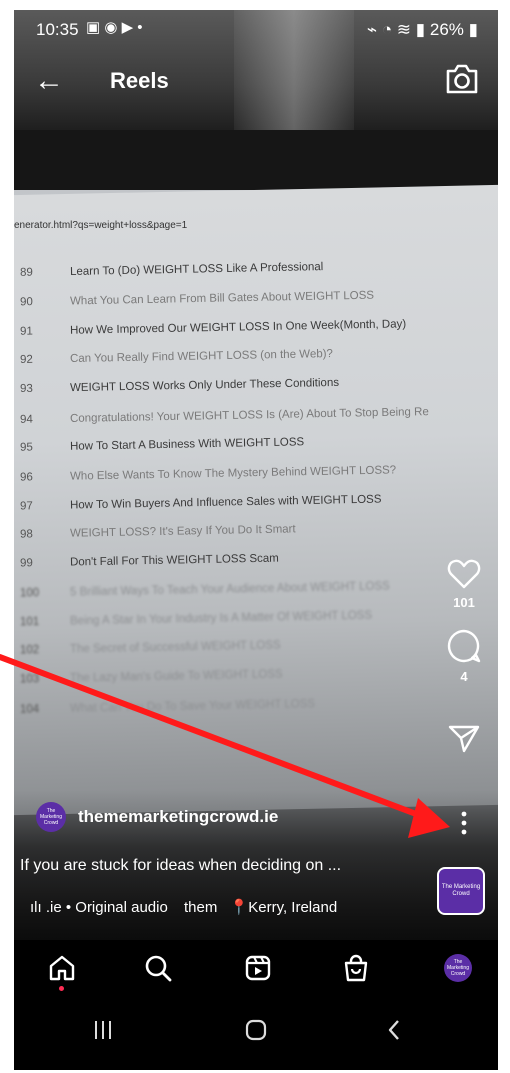  Describe the element at coordinates (464, 646) in the screenshot. I see `comment-icon` at that location.